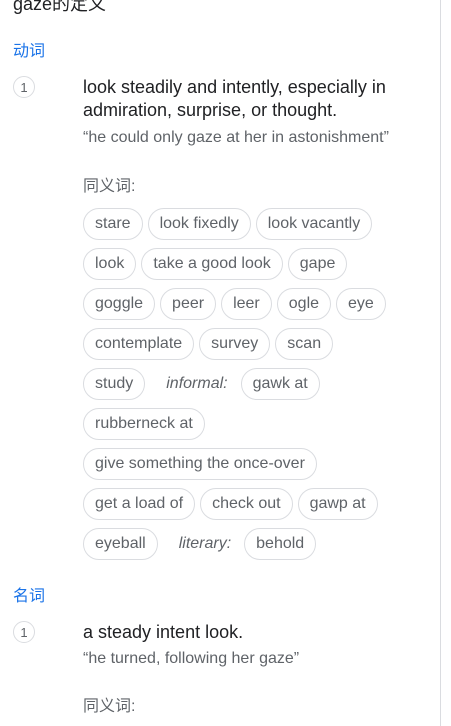 This screenshot has width=451, height=726. I want to click on register-label: informal:, so click(197, 383).